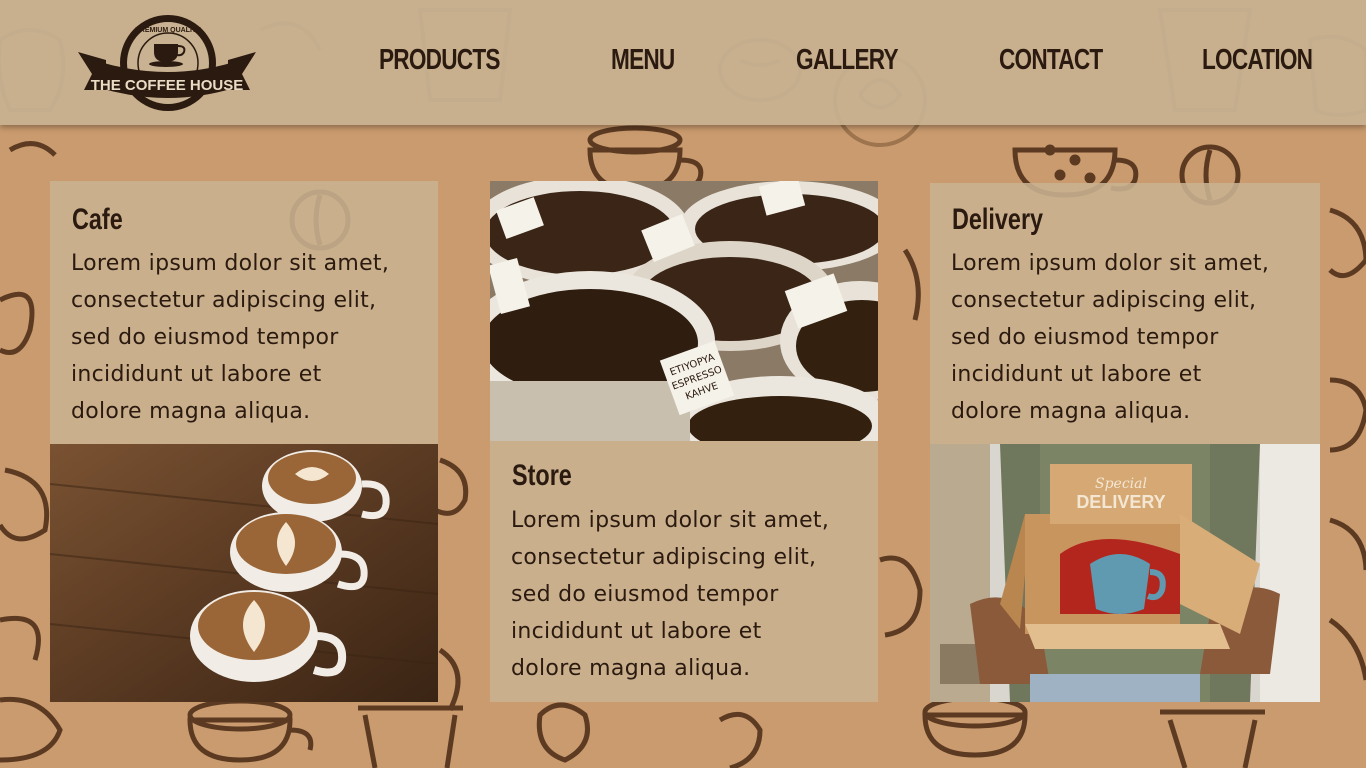 This screenshot has width=1366, height=768. I want to click on nav-gallery: GALLERY, so click(847, 60).